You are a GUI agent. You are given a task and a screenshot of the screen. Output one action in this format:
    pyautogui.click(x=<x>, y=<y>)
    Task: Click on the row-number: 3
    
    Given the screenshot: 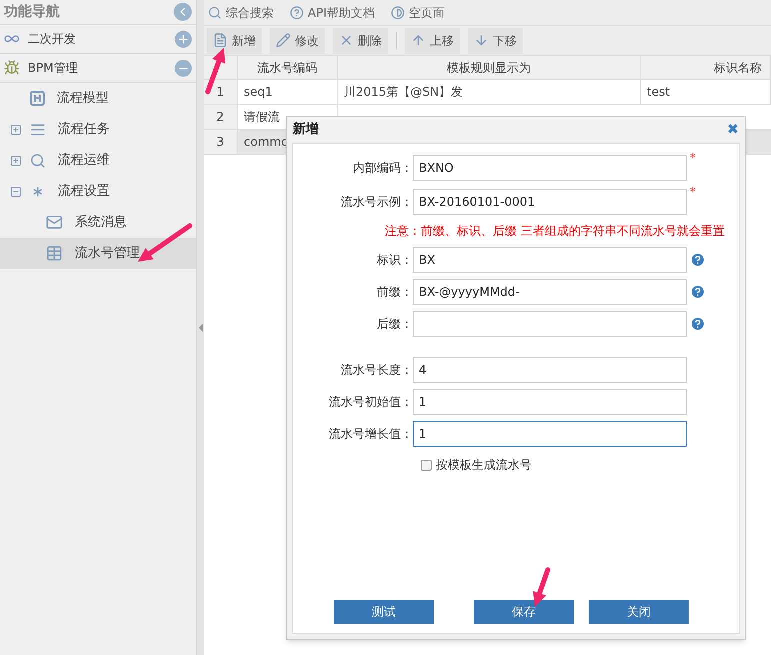 What is the action you would take?
    pyautogui.click(x=221, y=142)
    